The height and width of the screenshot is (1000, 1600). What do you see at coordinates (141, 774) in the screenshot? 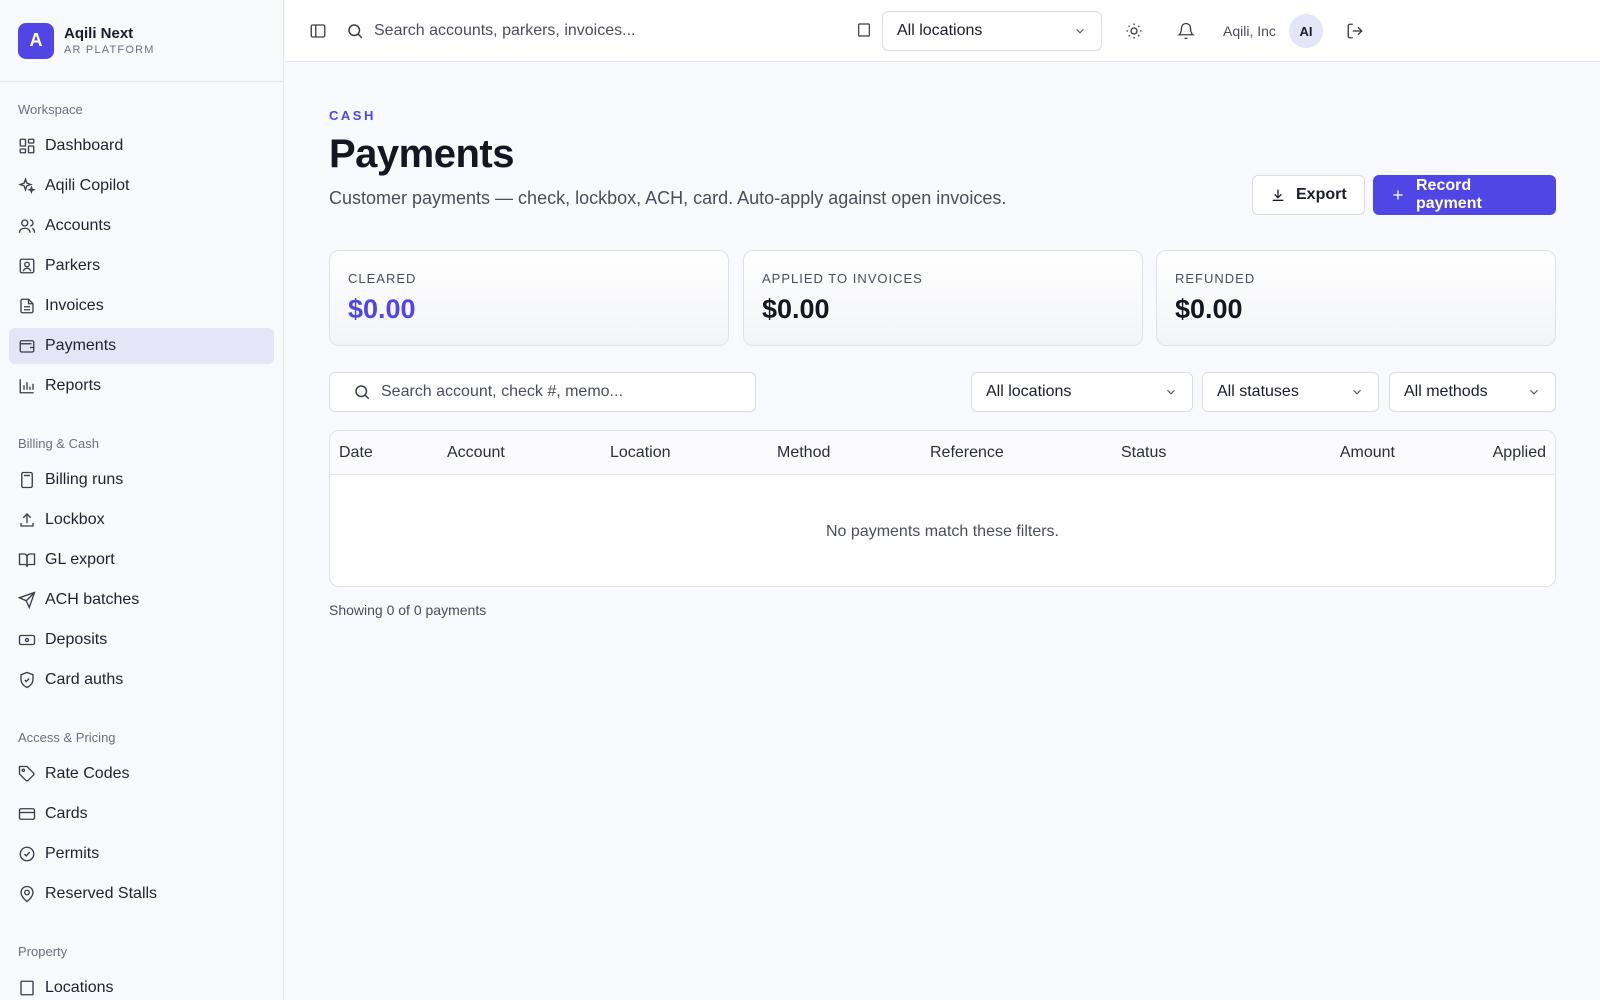
I see `sidebar-item-rate-codes: Rate Codes` at bounding box center [141, 774].